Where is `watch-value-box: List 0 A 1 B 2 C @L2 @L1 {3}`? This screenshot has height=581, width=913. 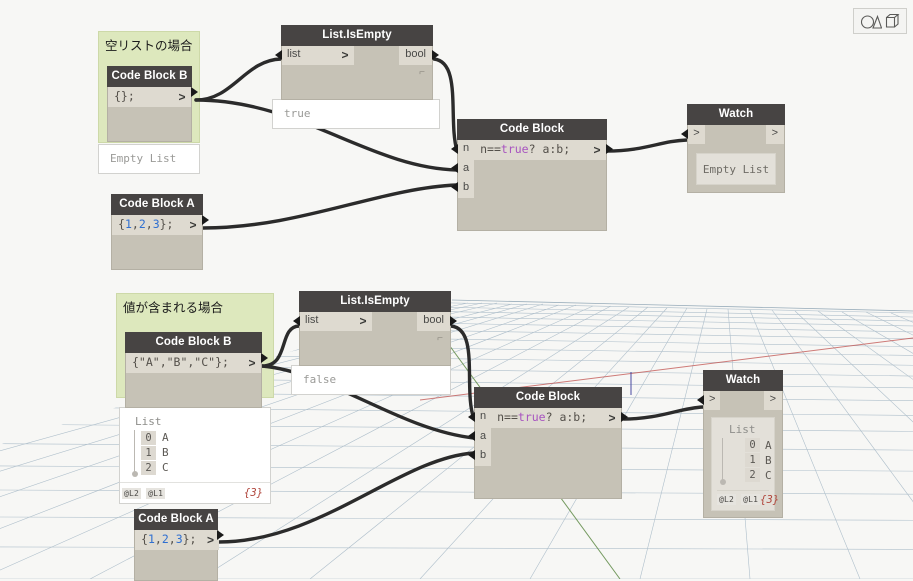
watch-value-box: List 0 A 1 B 2 C @L2 @L1 {3} is located at coordinates (745, 463).